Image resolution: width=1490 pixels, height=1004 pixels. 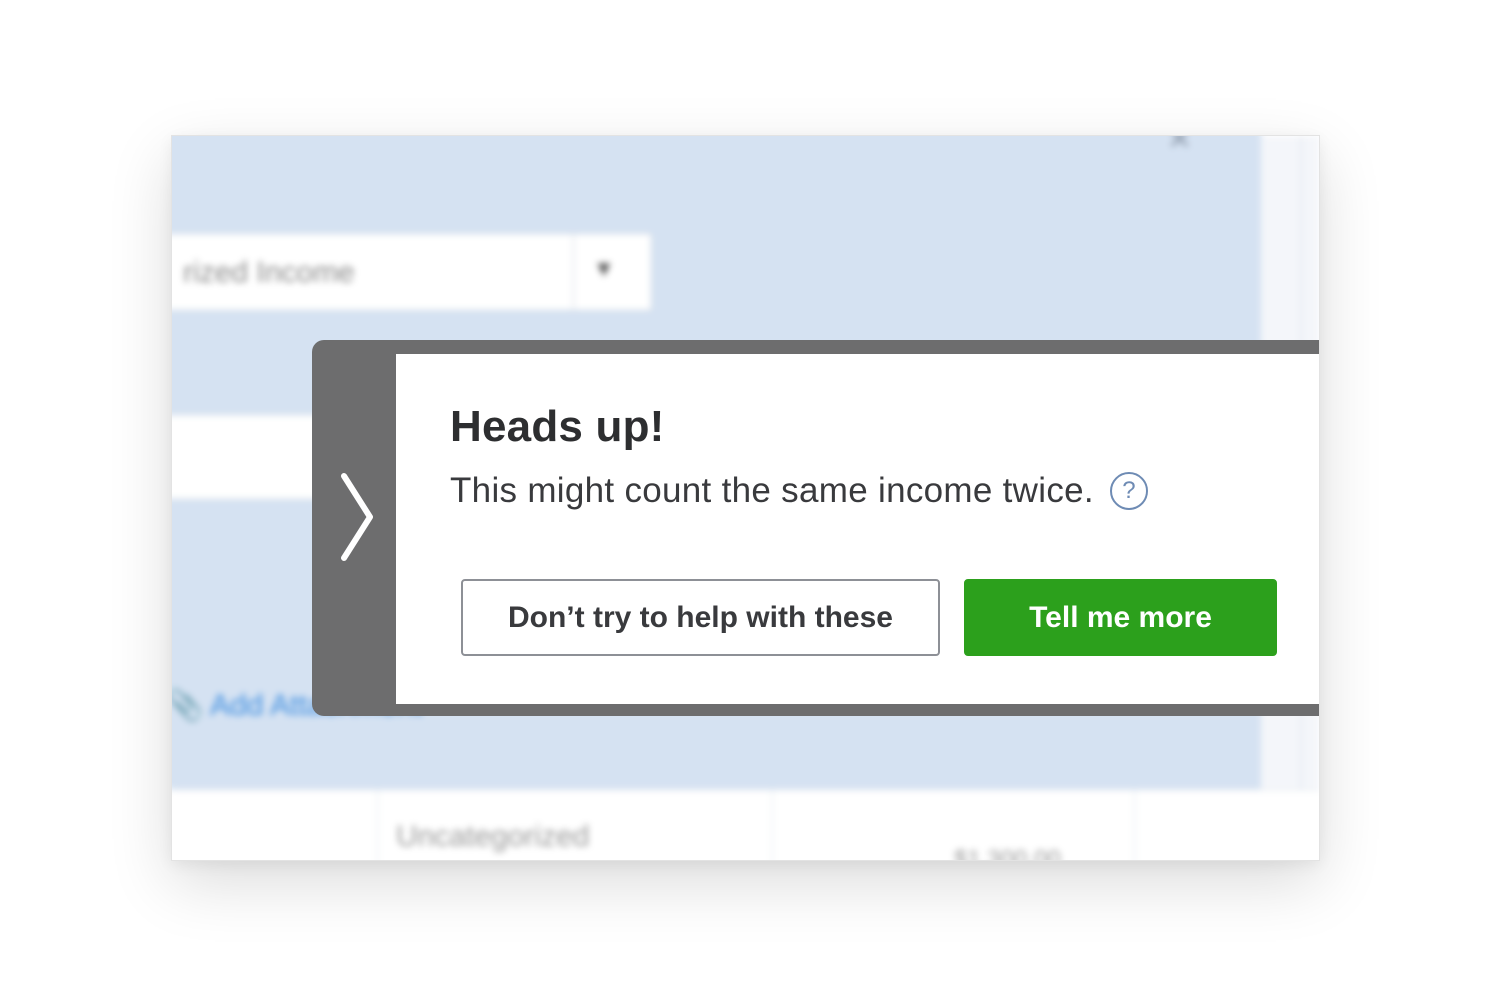 I want to click on dont-help-button: Don’t try to help with these, so click(x=700, y=617).